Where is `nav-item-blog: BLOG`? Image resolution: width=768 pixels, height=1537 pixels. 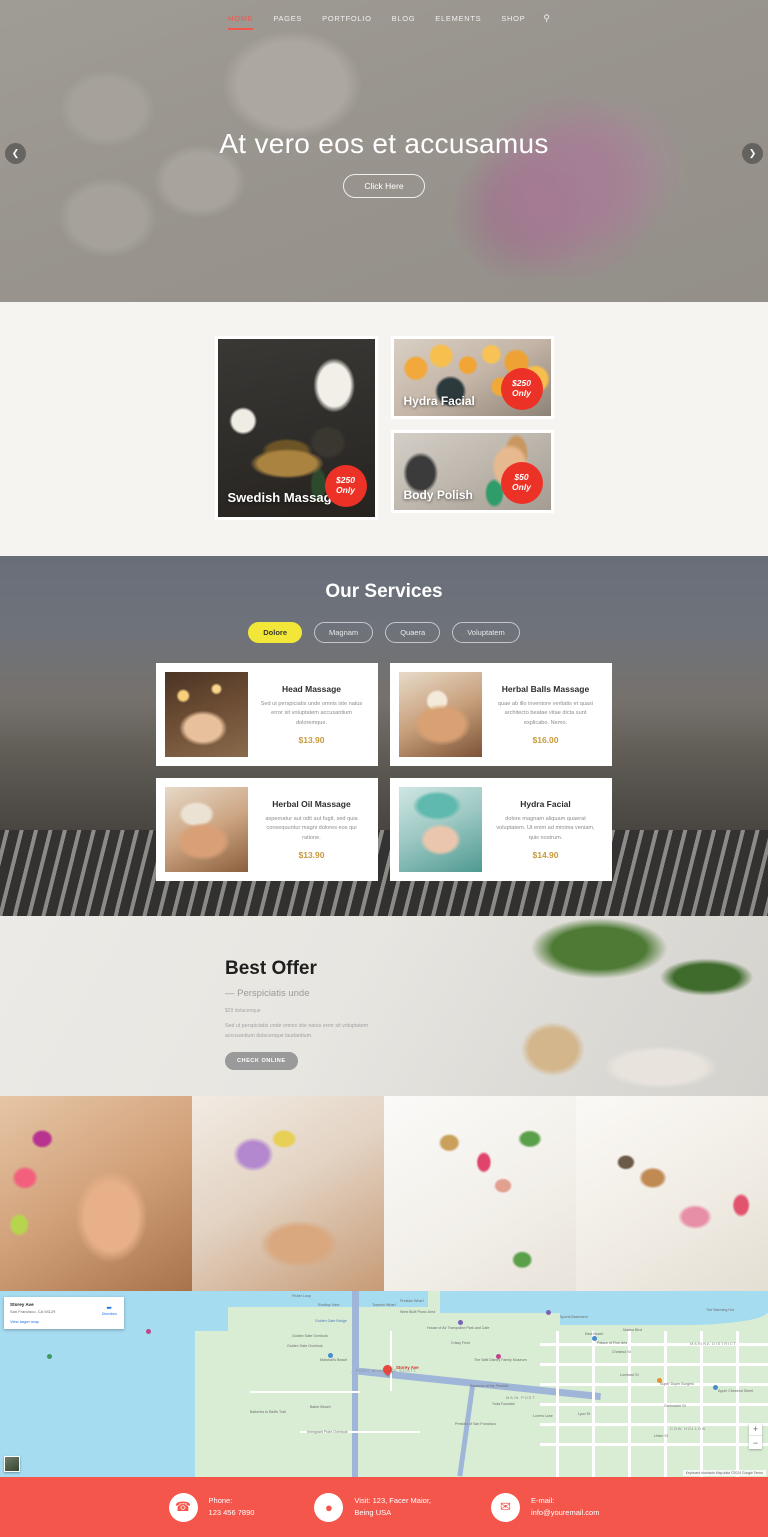
nav-item-blog: BLOG is located at coordinates (404, 18).